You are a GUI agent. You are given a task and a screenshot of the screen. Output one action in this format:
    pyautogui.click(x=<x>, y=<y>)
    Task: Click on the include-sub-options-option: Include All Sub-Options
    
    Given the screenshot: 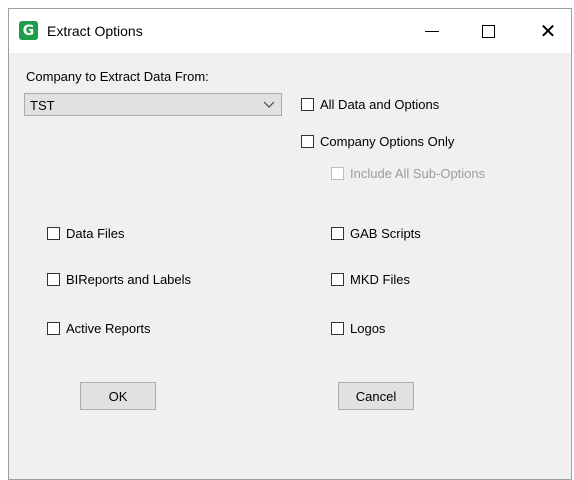 What is the action you would take?
    pyautogui.click(x=408, y=173)
    